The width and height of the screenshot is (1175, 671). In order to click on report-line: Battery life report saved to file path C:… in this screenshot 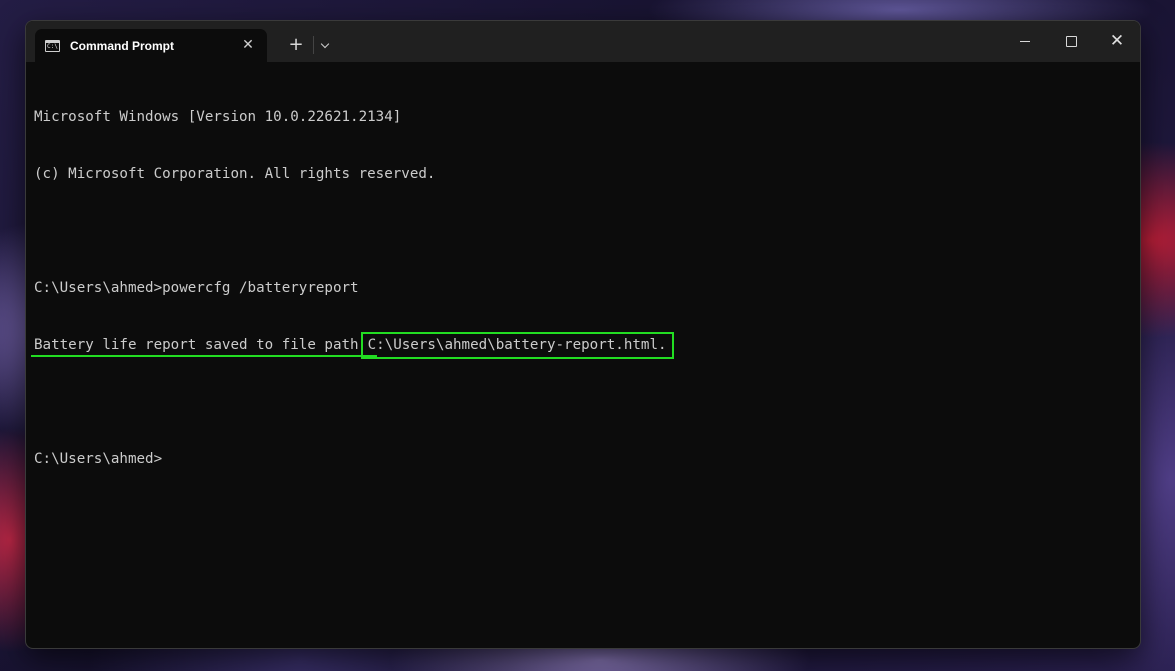, I will do `click(585, 345)`.